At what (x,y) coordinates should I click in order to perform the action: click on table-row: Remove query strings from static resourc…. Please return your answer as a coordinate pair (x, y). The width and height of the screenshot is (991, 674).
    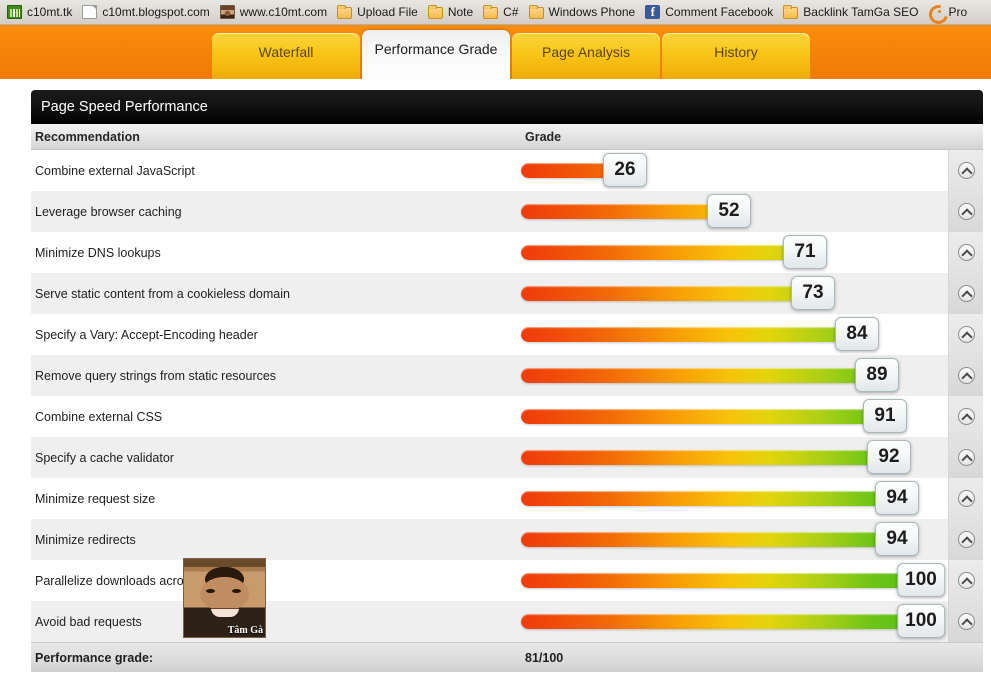
    Looking at the image, I should click on (507, 375).